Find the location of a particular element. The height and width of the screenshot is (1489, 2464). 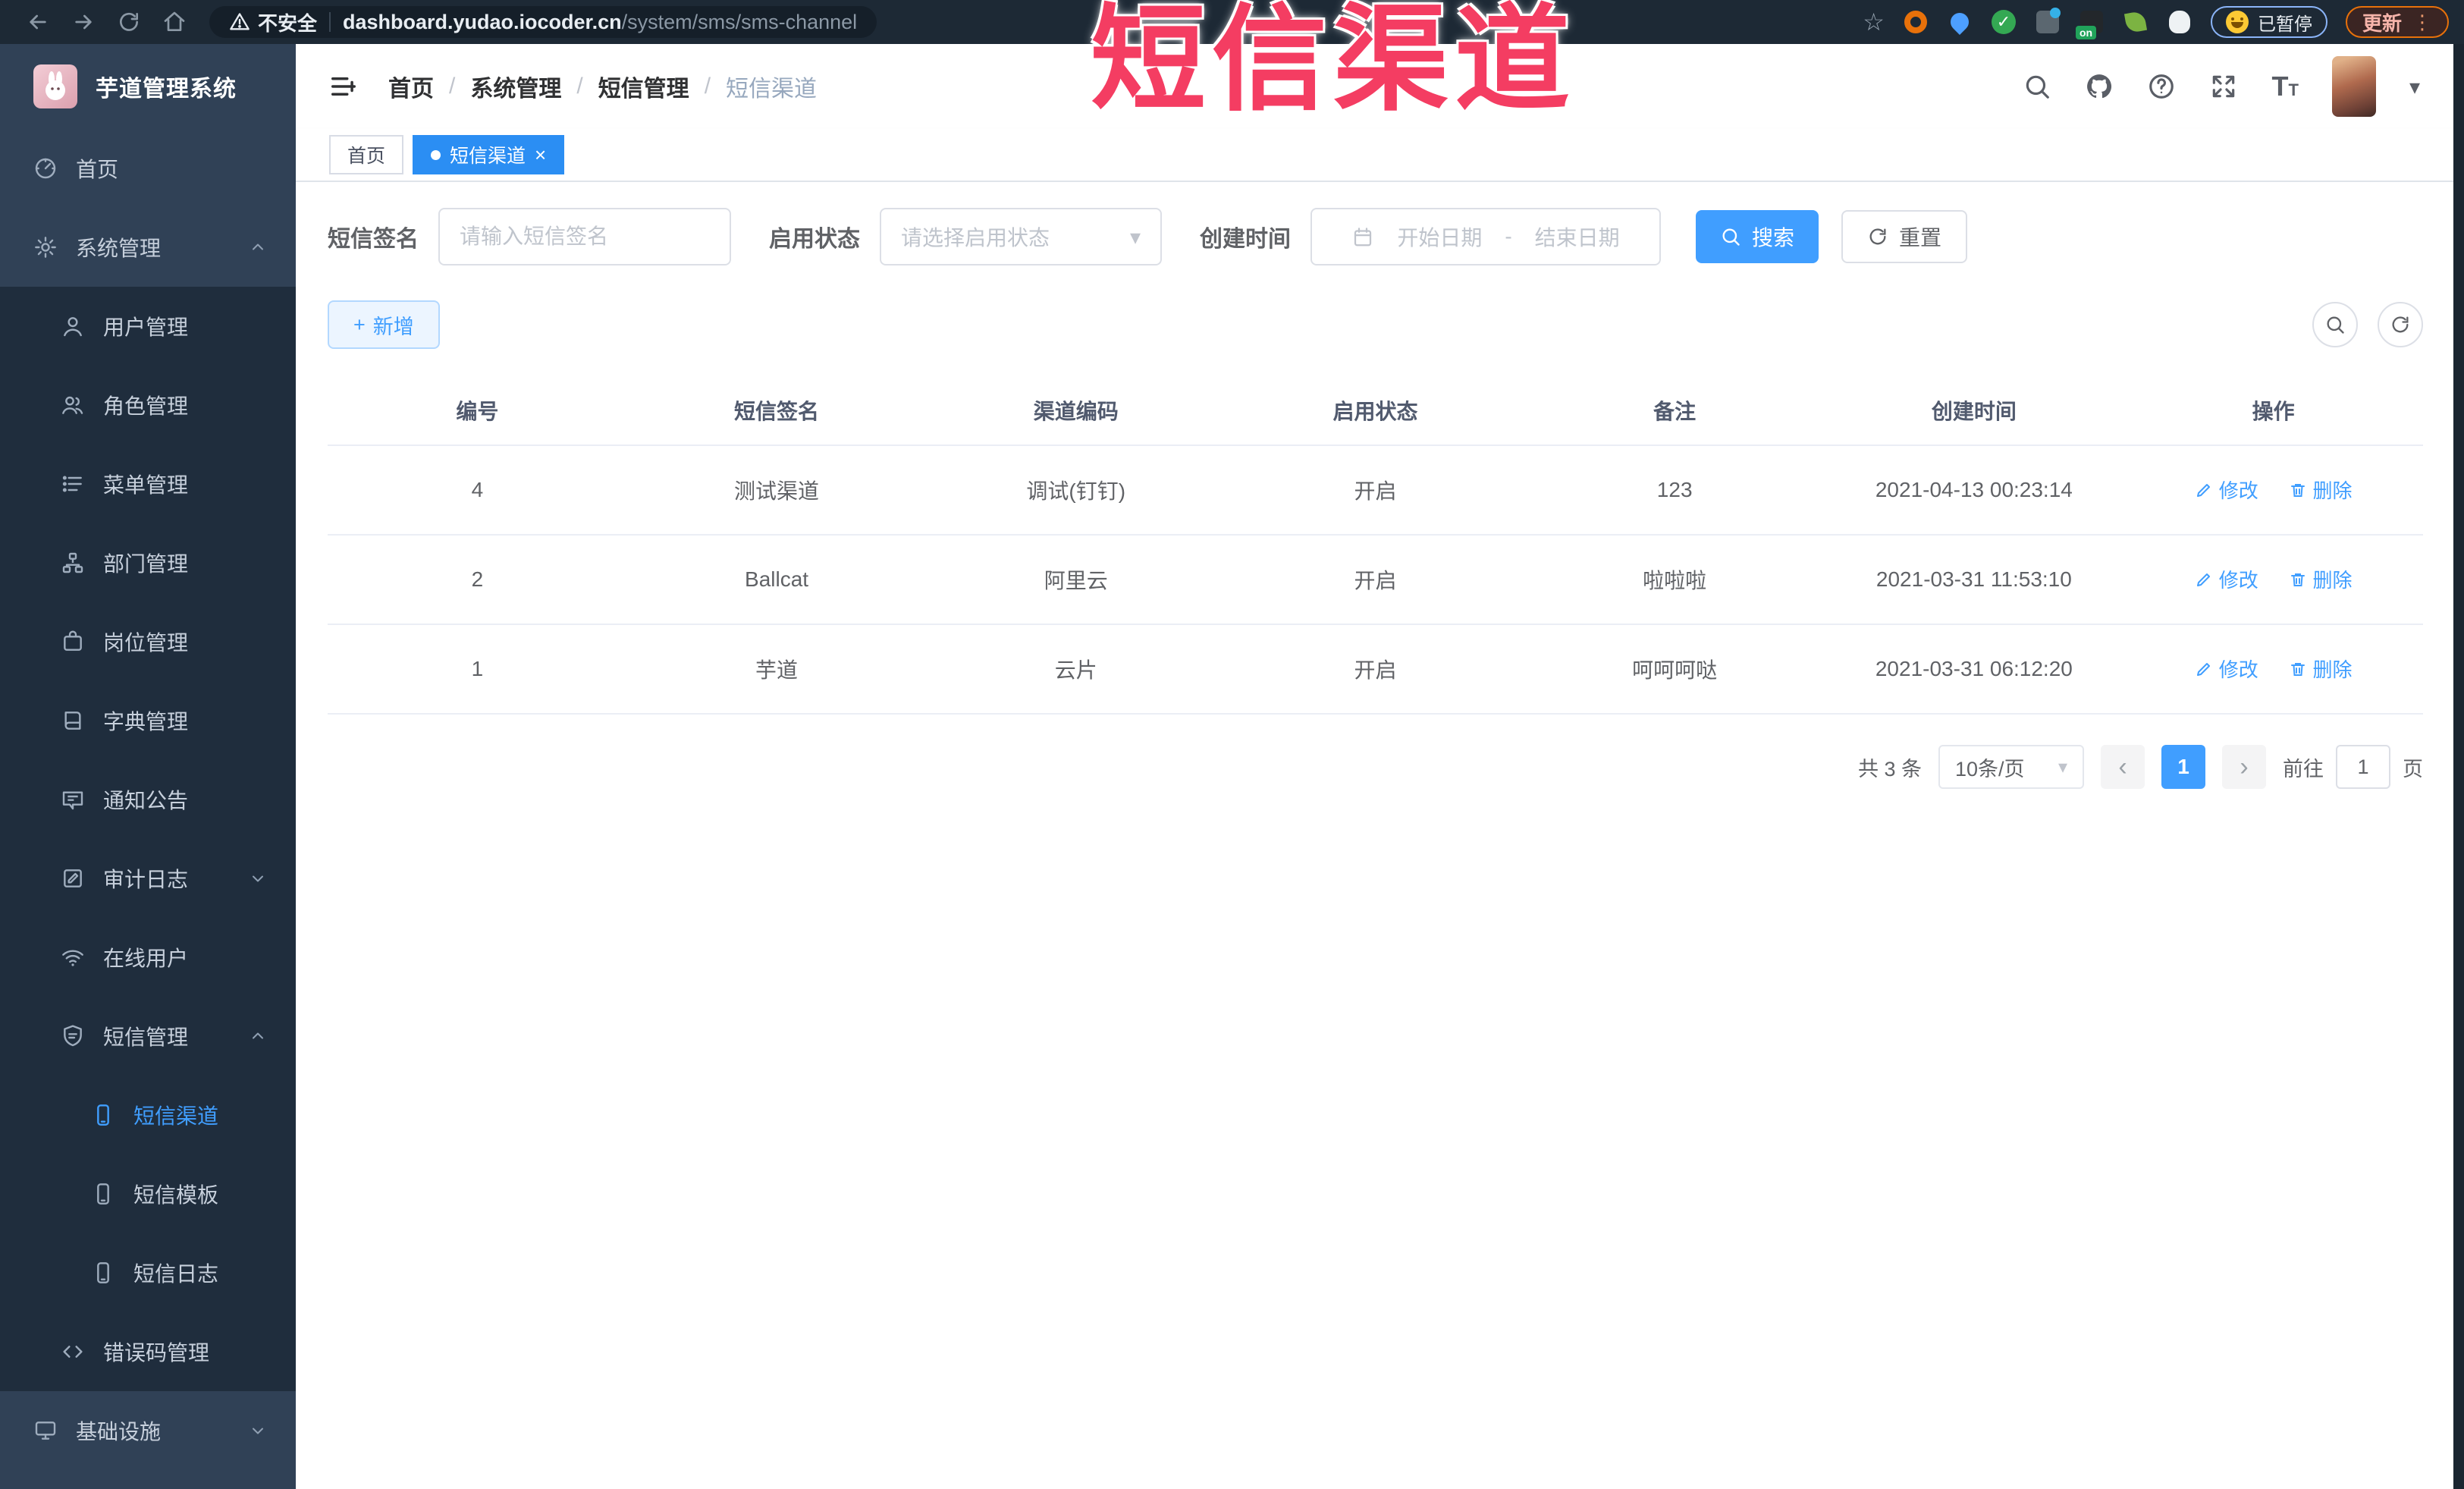

header-actions: TT ▾ is located at coordinates (2221, 86).